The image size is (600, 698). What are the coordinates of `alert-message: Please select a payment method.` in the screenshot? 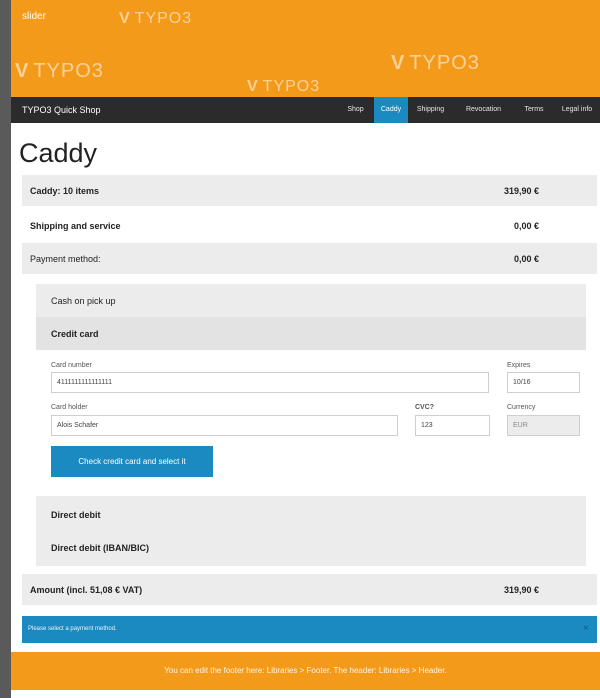 It's located at (72, 629).